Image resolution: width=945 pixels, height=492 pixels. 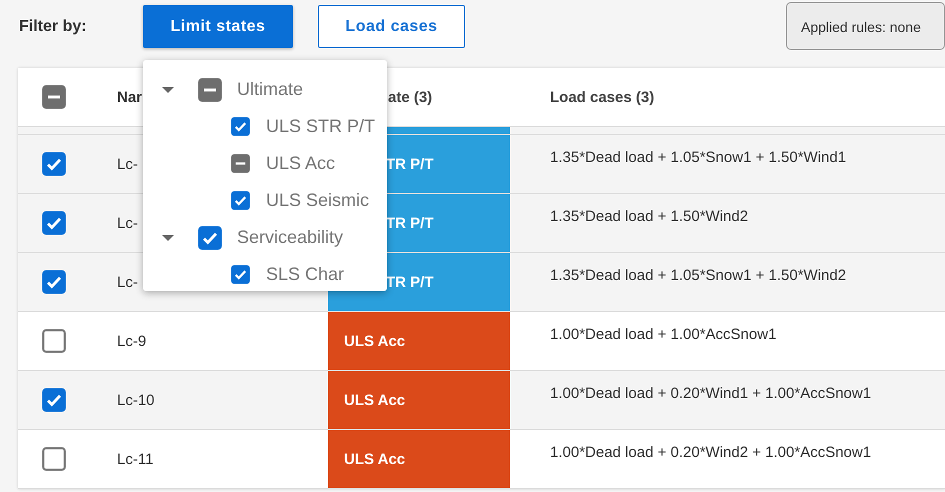 I want to click on load-case-text: 1.00*Dead load + 0.20*Wind2 + 1.00*AccSnow1, so click(x=711, y=452).